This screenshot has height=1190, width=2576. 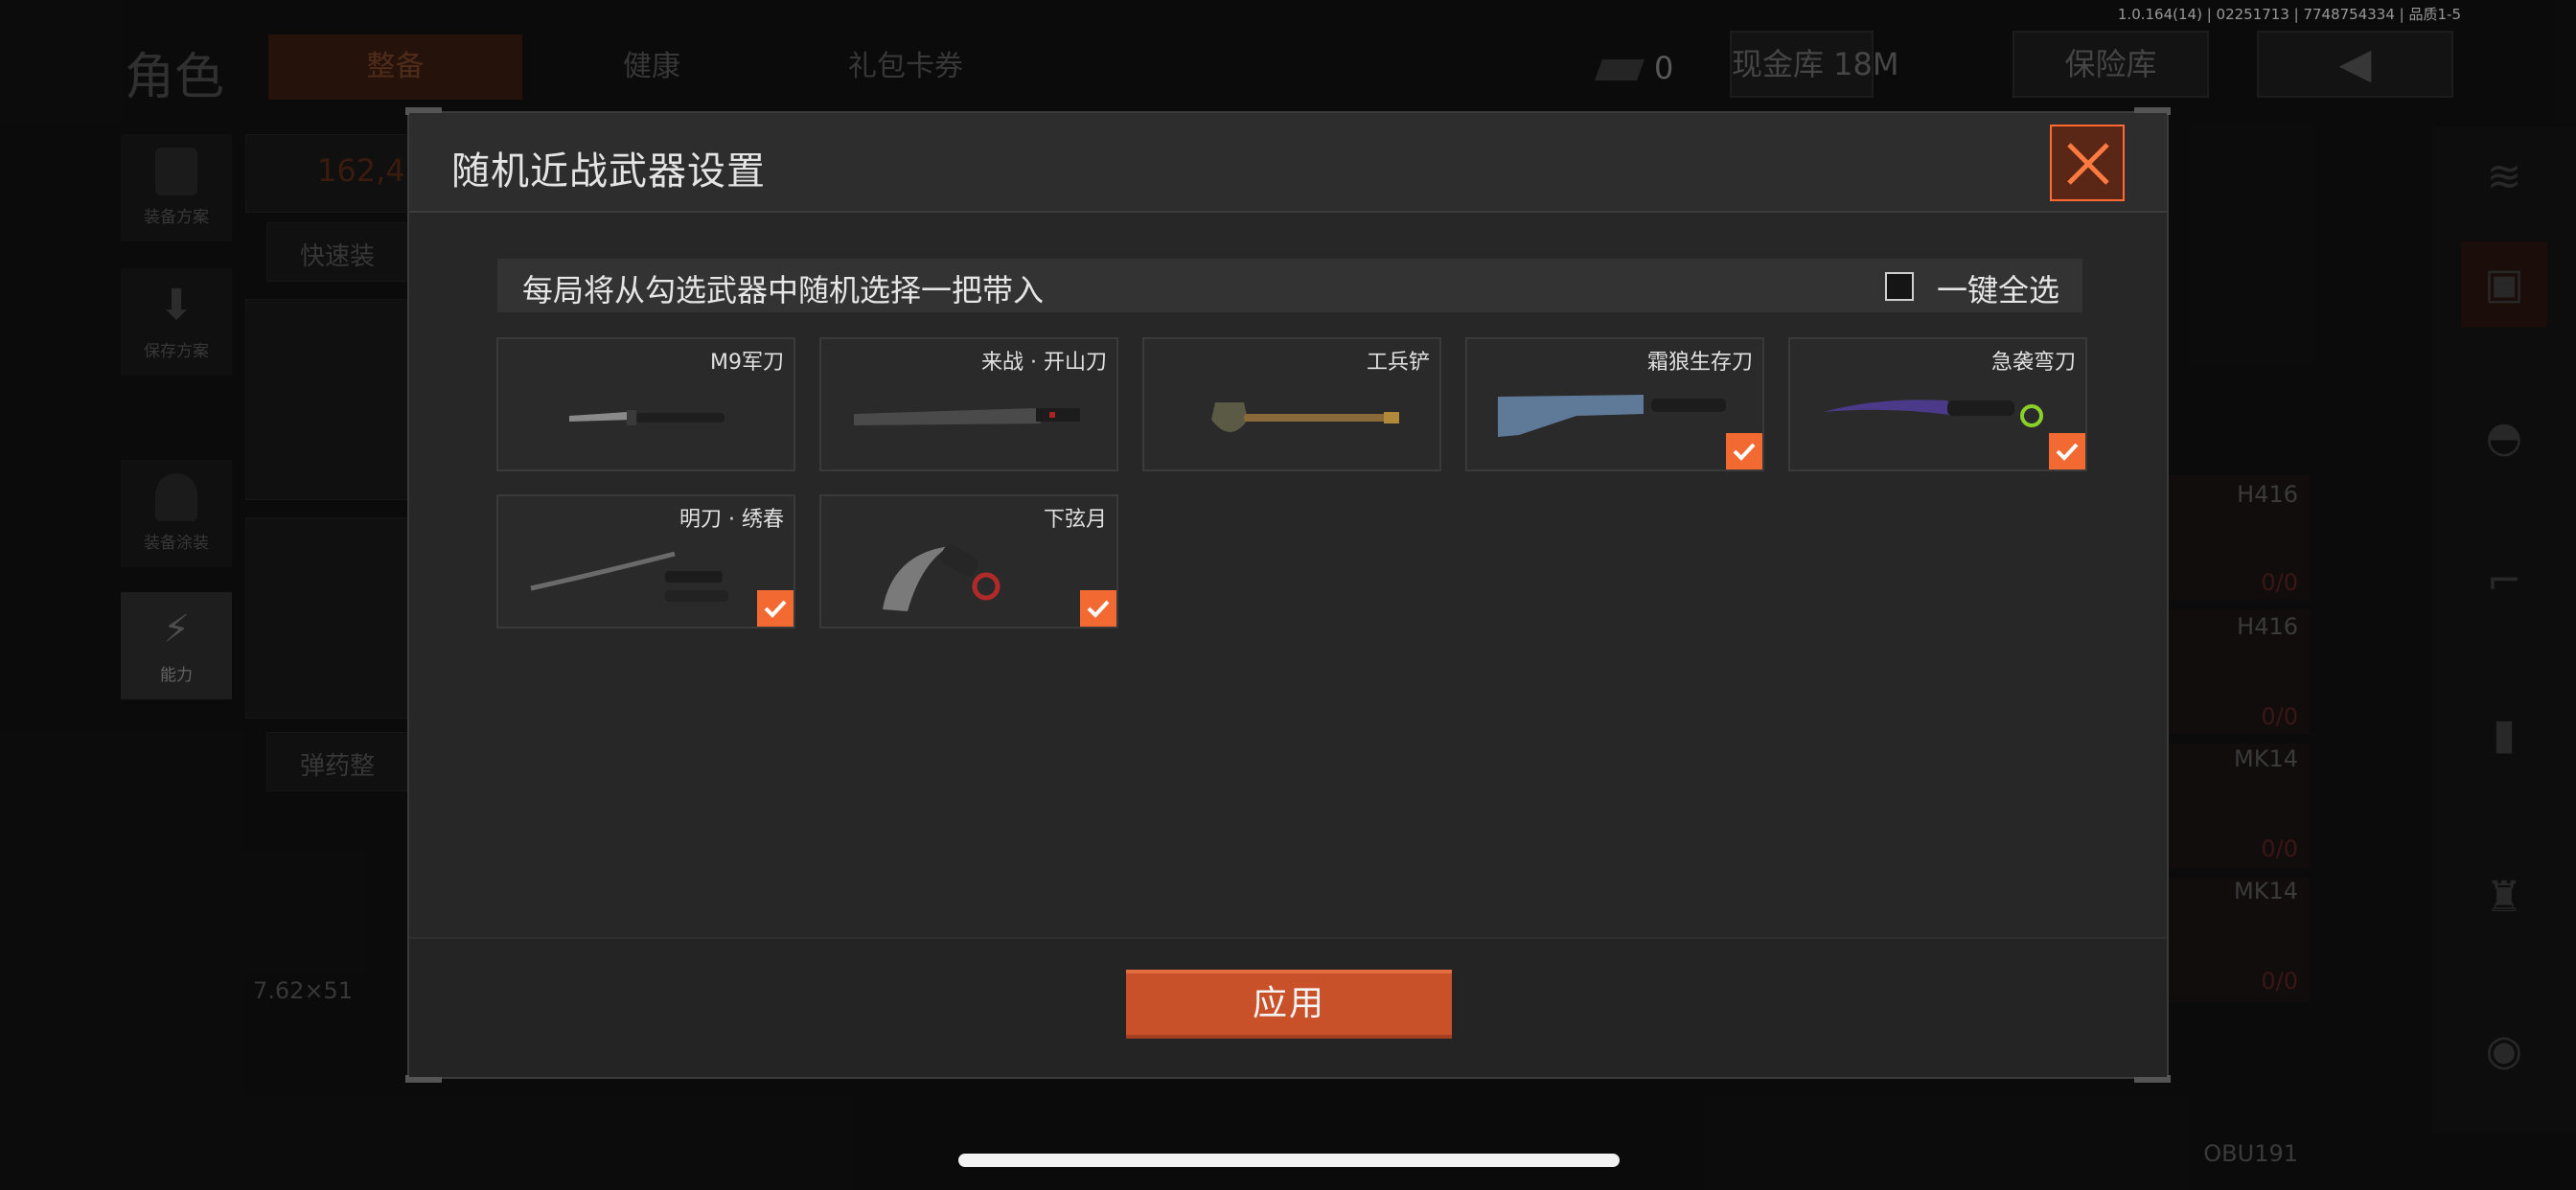 What do you see at coordinates (1699, 363) in the screenshot?
I see `weapon-name: 霜狼生存刀` at bounding box center [1699, 363].